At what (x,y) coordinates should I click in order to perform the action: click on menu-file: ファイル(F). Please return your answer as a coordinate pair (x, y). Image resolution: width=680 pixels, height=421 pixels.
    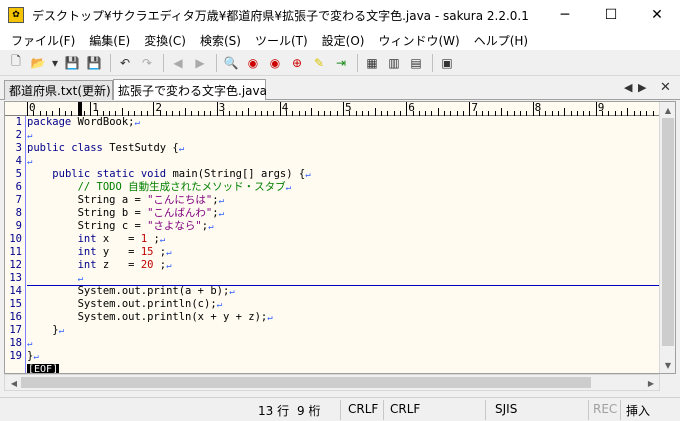
    Looking at the image, I should click on (43, 40).